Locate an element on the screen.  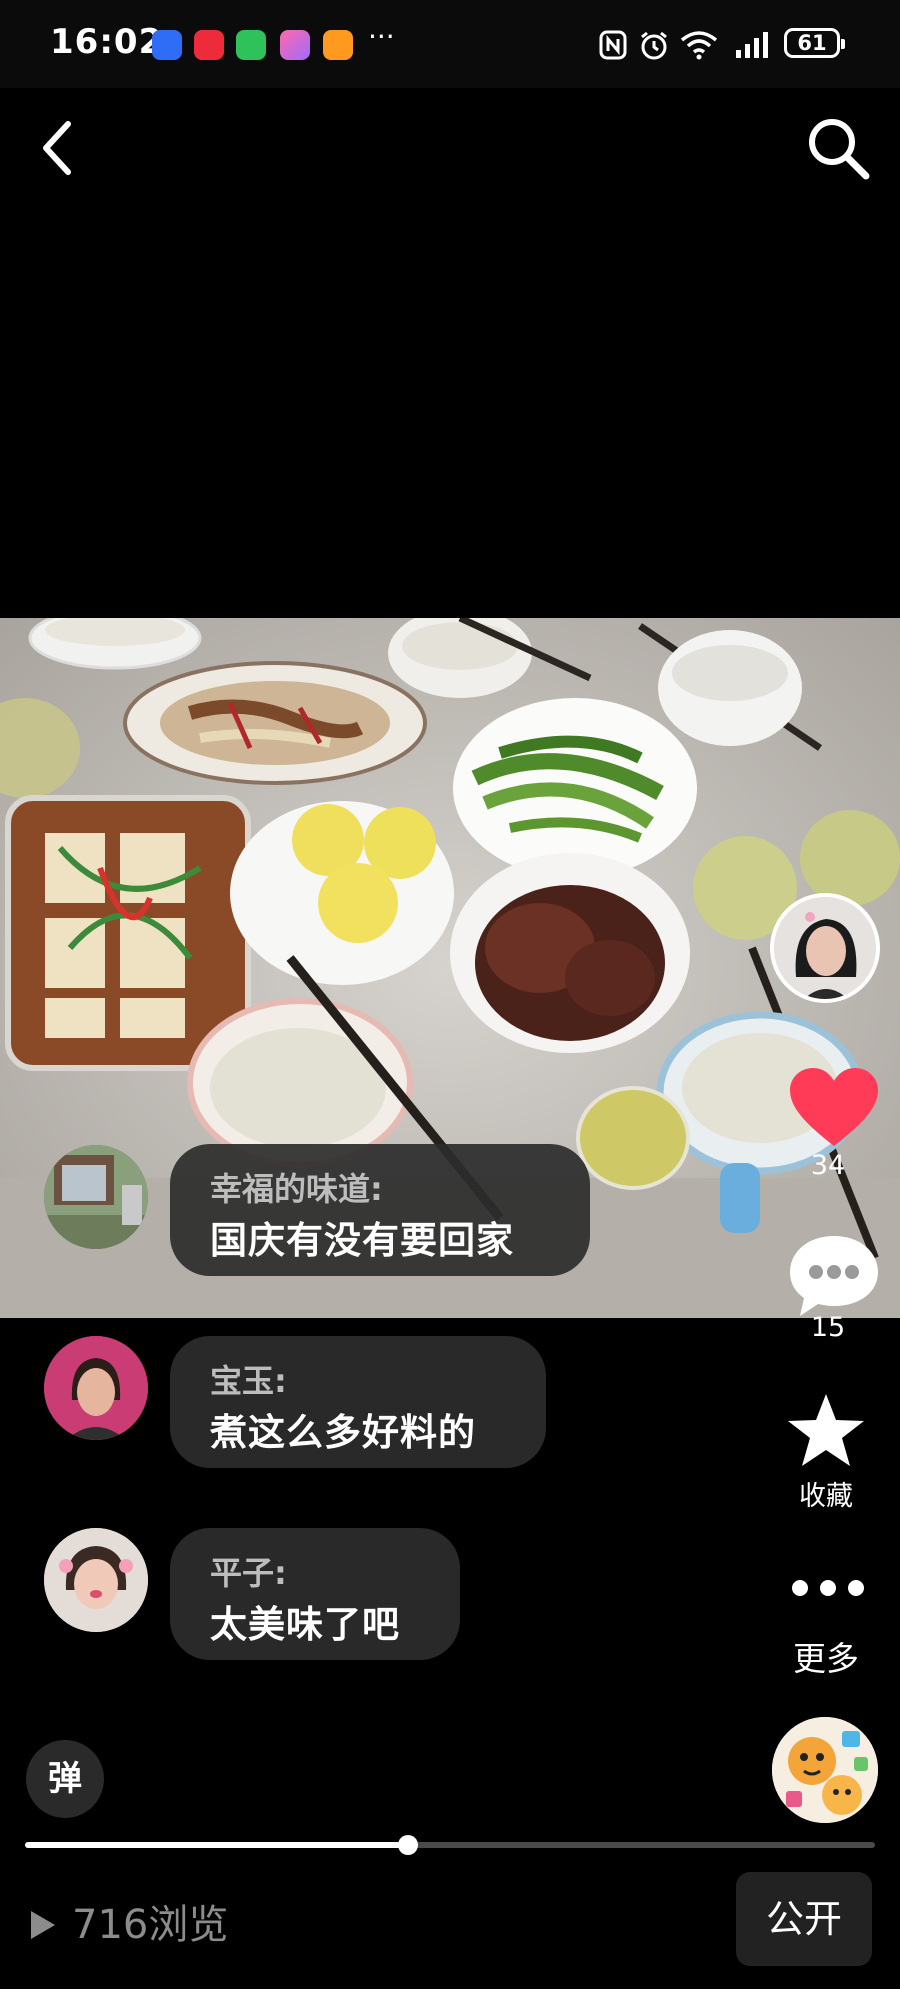
gallery-notification-icon is located at coordinates (295, 45).